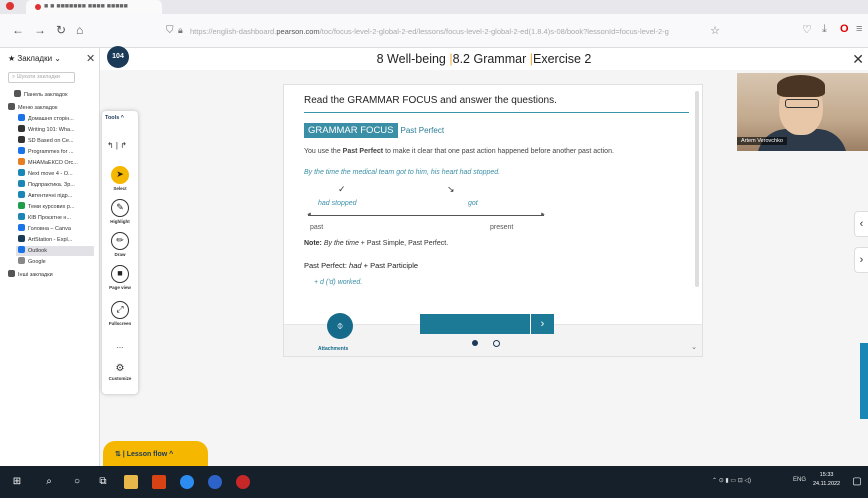 This screenshot has height=498, width=868. I want to click on bookmark-item: Головна – Canva, so click(55, 229).